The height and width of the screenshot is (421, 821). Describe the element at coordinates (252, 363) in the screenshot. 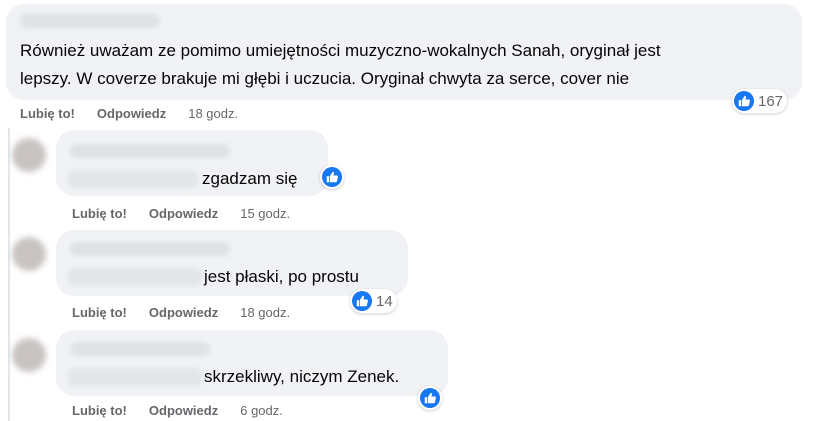

I see `reply-bubble: skrzekliwy, niczym Zenek.` at that location.